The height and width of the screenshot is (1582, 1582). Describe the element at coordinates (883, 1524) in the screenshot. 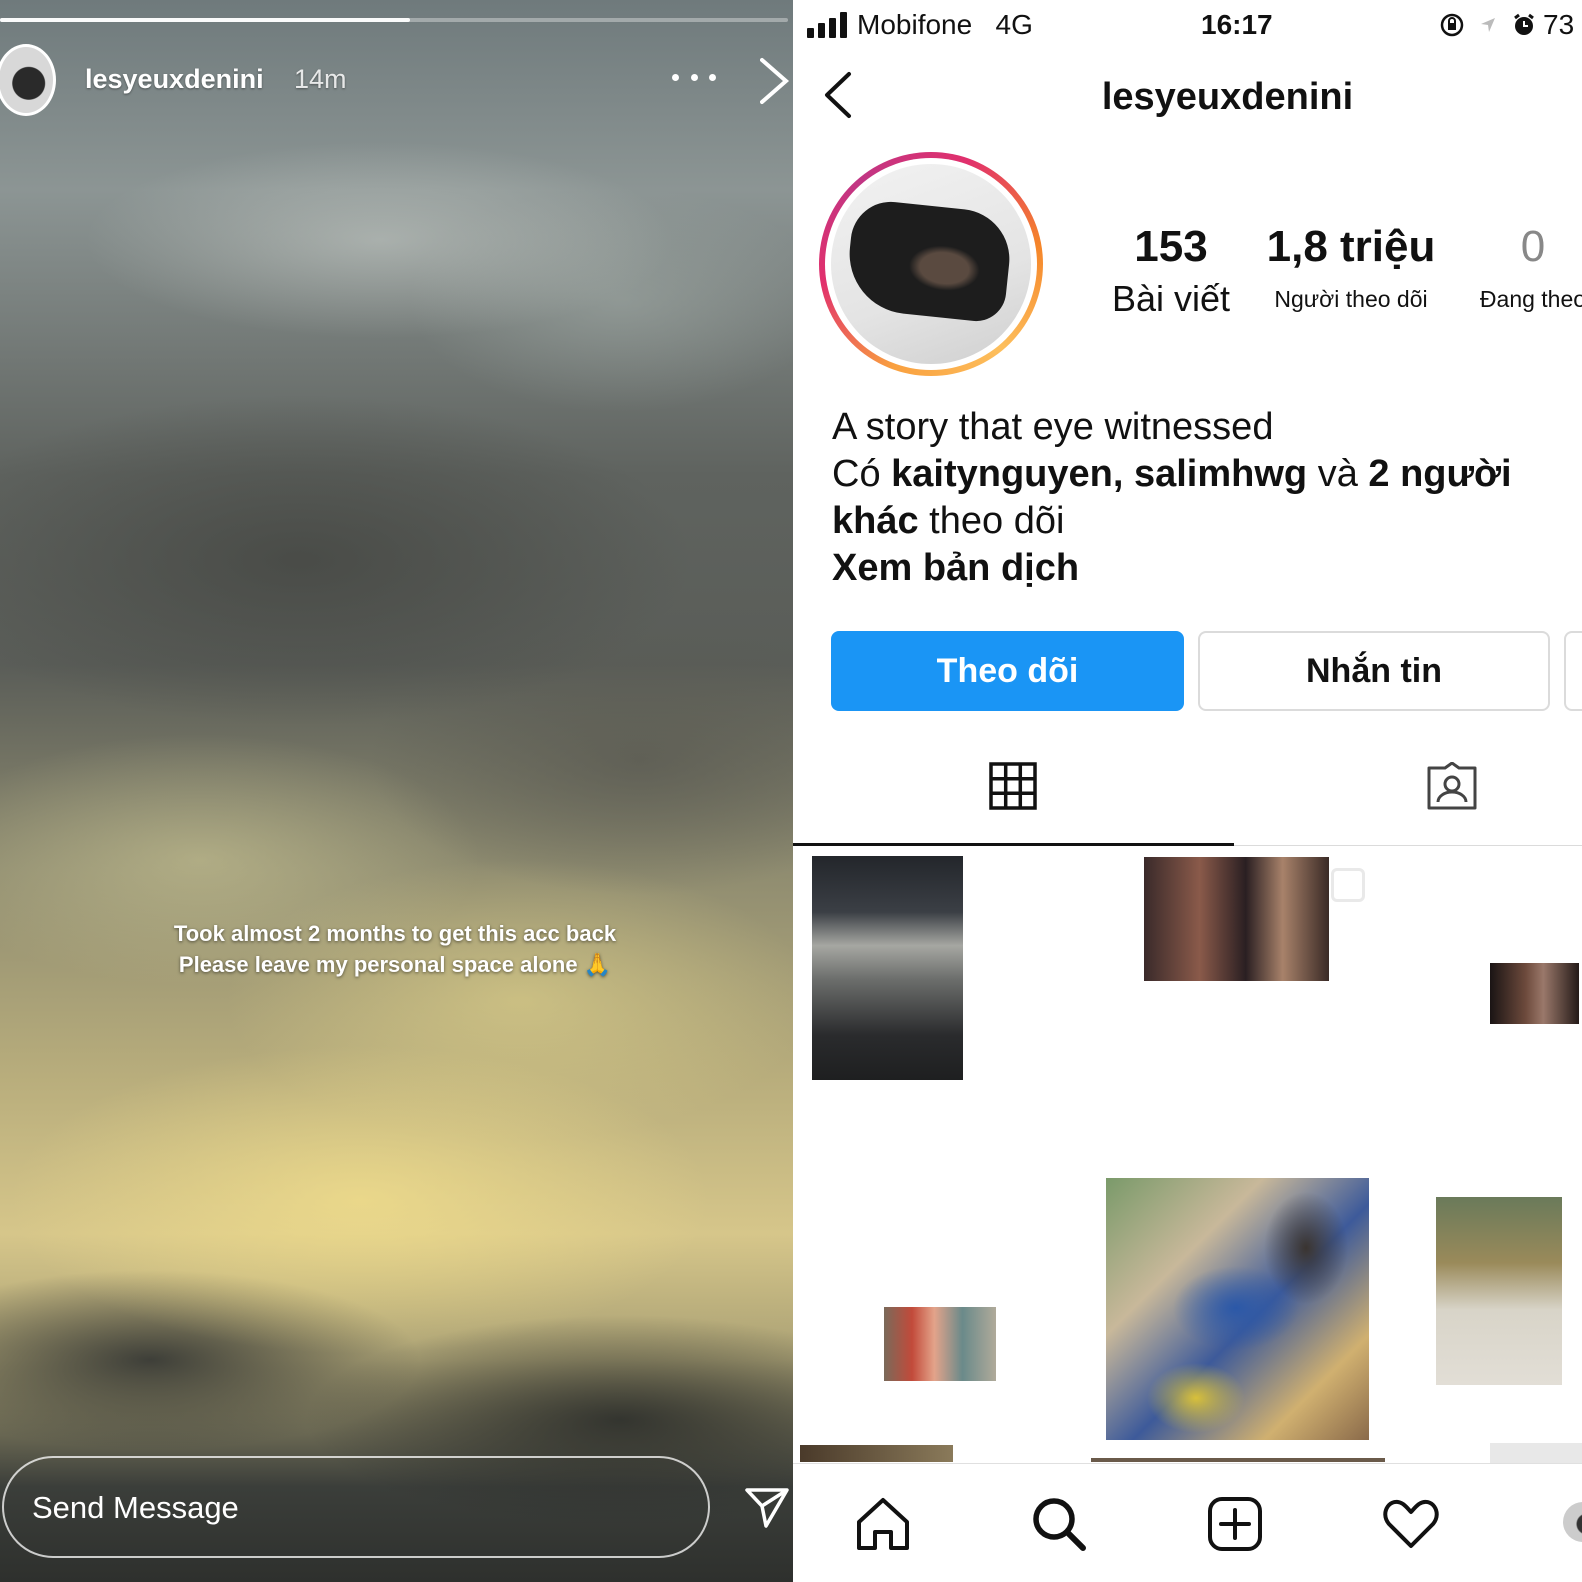

I see `home-icon` at that location.